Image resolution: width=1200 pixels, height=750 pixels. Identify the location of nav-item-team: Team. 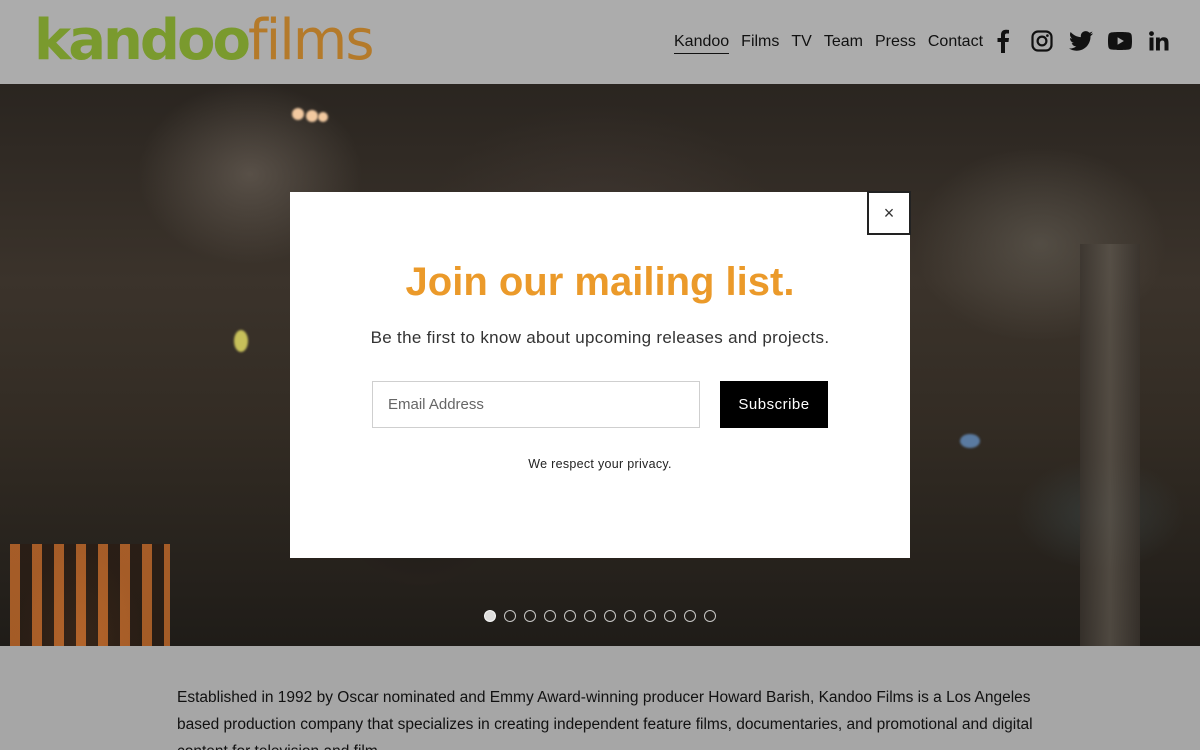
(843, 43).